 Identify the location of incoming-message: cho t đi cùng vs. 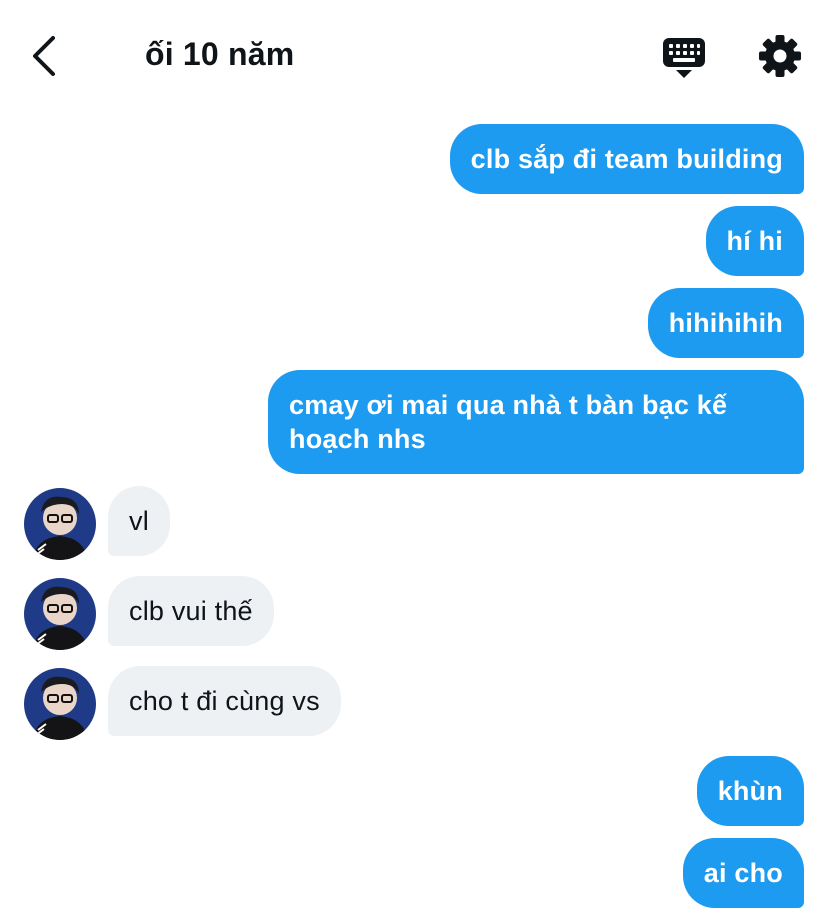
(224, 701).